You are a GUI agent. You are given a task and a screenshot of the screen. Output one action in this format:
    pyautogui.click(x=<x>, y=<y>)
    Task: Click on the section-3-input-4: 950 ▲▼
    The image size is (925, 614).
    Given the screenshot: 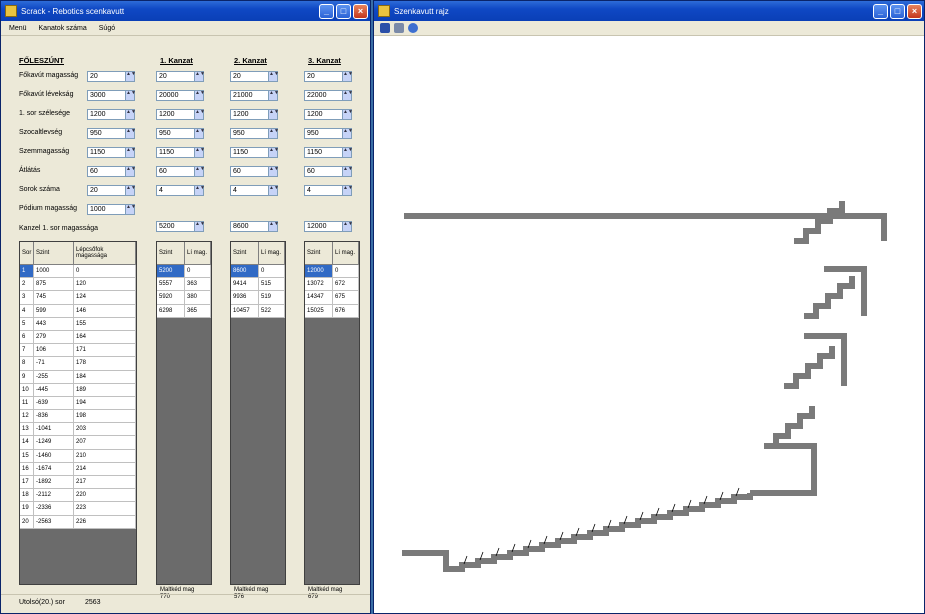 What is the action you would take?
    pyautogui.click(x=328, y=133)
    